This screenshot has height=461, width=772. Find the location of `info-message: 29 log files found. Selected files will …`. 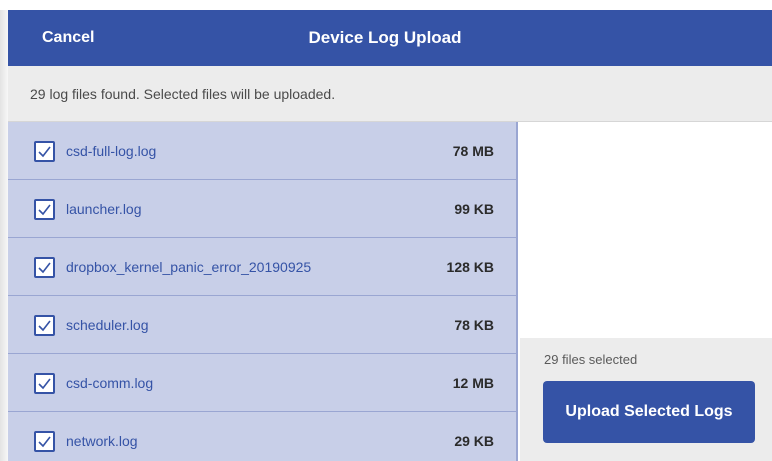

info-message: 29 log files found. Selected files will … is located at coordinates (183, 94).